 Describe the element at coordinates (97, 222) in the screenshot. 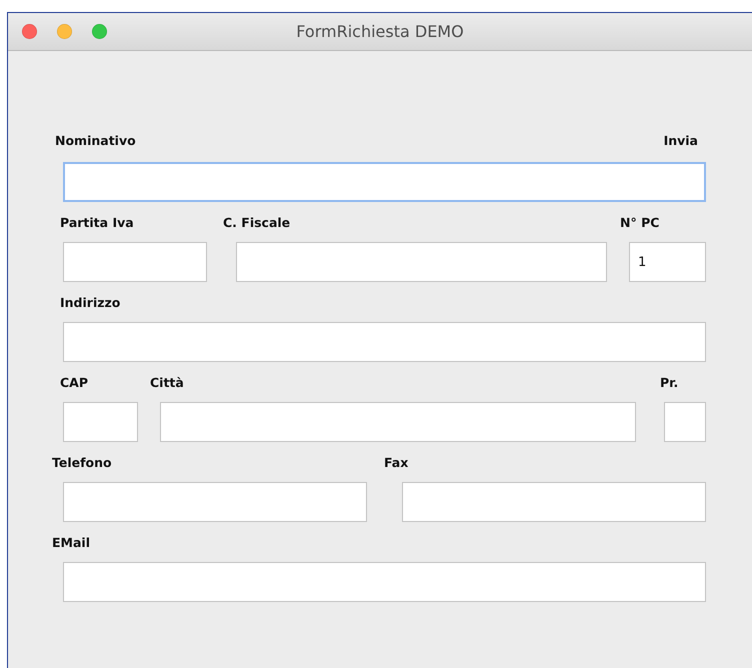

I see `field-label: Partita Iva` at that location.